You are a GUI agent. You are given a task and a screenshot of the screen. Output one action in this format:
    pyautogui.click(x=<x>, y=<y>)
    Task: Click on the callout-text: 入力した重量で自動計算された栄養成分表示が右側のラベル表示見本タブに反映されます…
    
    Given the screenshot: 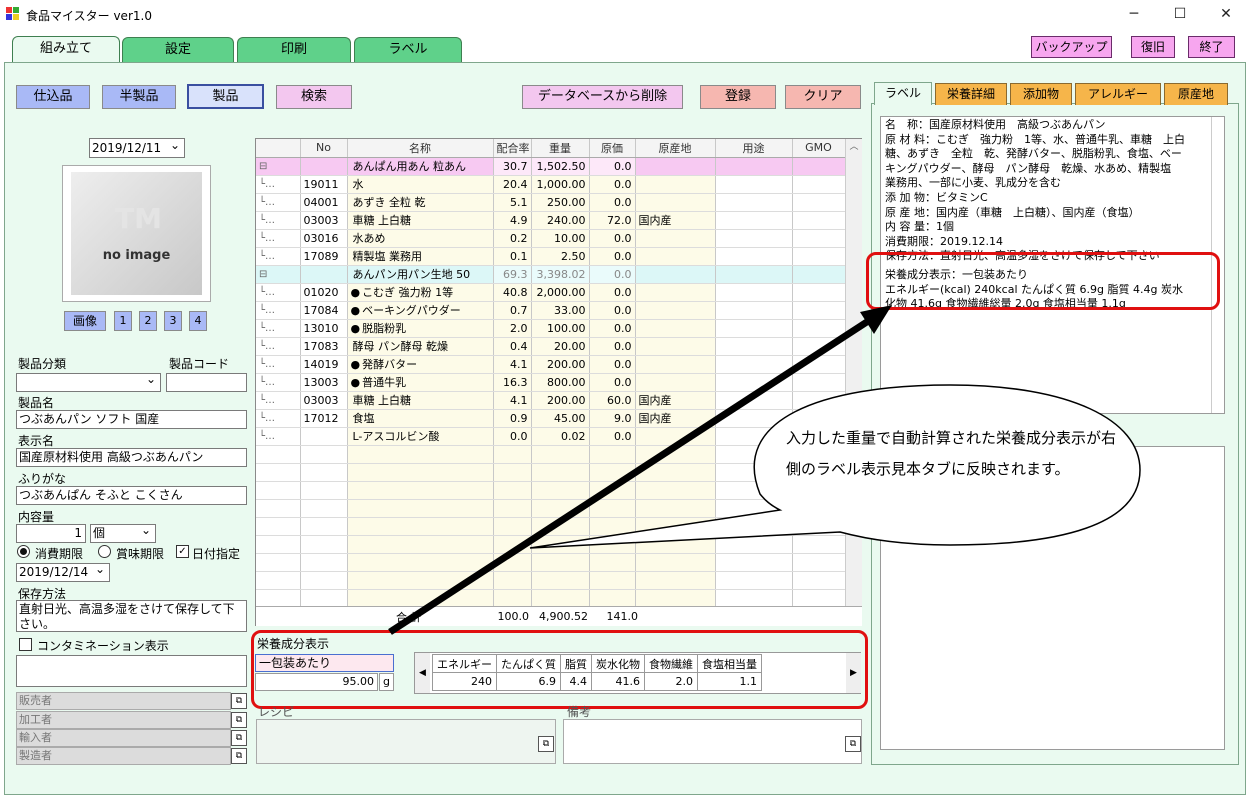 What is the action you would take?
    pyautogui.click(x=951, y=453)
    